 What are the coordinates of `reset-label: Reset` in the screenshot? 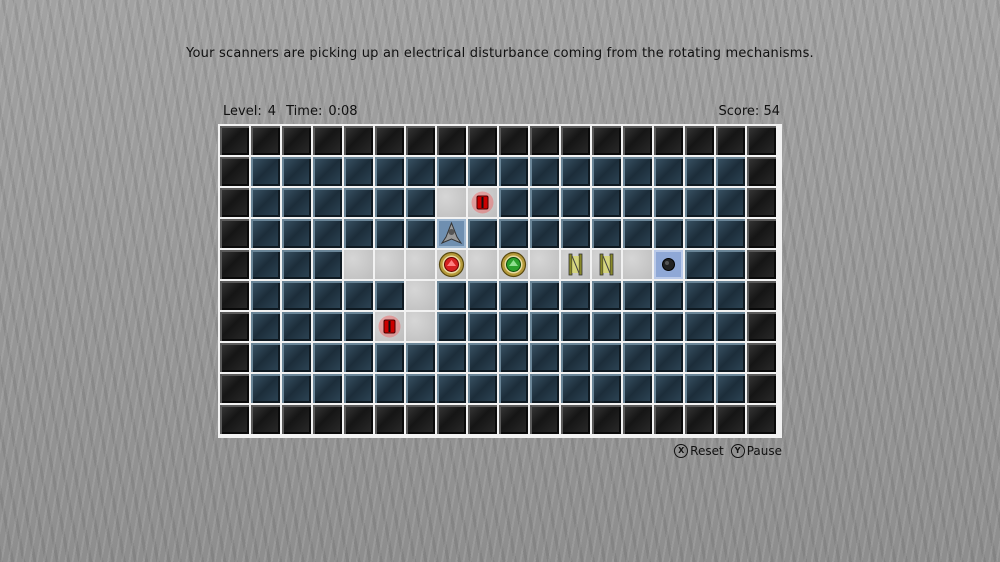 It's located at (707, 451).